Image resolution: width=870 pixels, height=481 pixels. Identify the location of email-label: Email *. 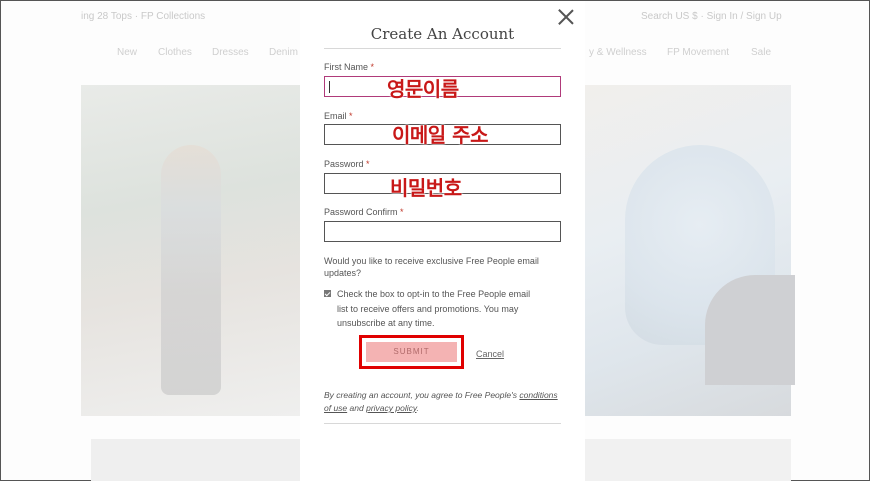
(338, 116).